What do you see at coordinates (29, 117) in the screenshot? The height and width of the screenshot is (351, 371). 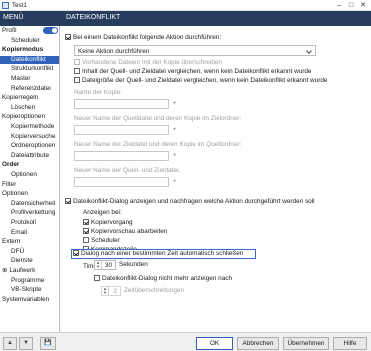 I see `sidebar-item: Kopieroptionen` at bounding box center [29, 117].